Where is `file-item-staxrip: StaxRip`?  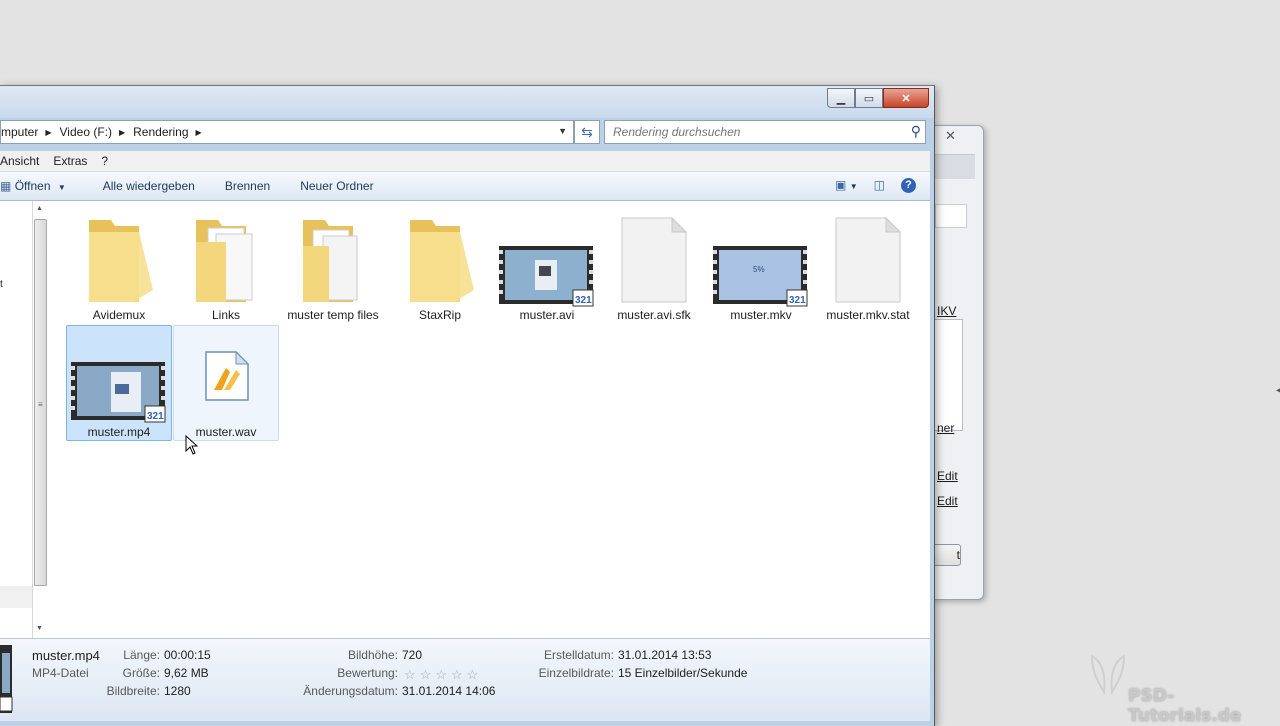 file-item-staxrip: StaxRip is located at coordinates (440, 267).